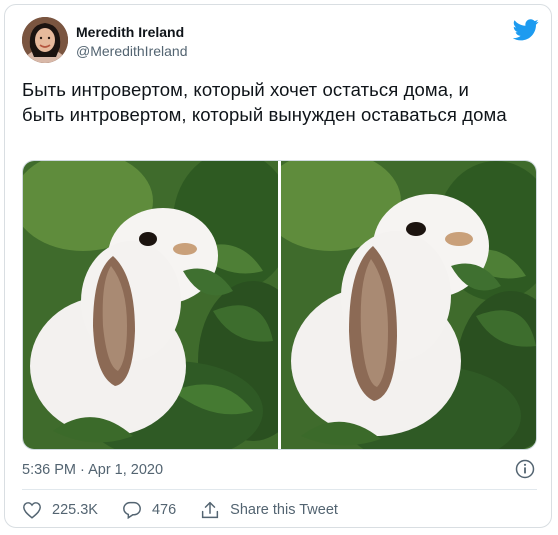 Image resolution: width=558 pixels, height=535 pixels. I want to click on author-handle: @MeredithIreland, so click(132, 51).